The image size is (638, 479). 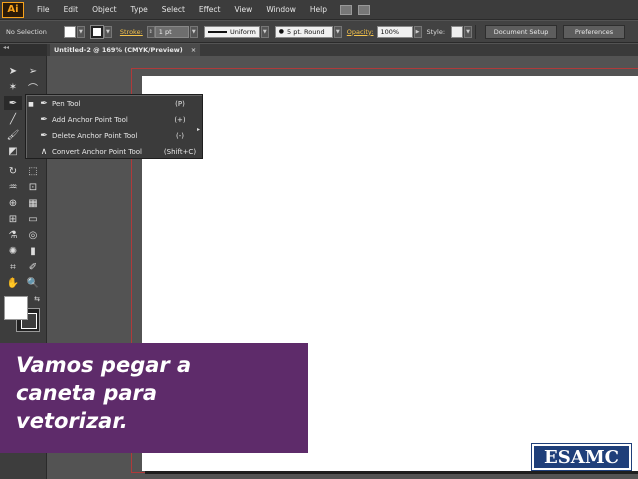 I want to click on flyout-item-label: Pen Tool, so click(x=66, y=104).